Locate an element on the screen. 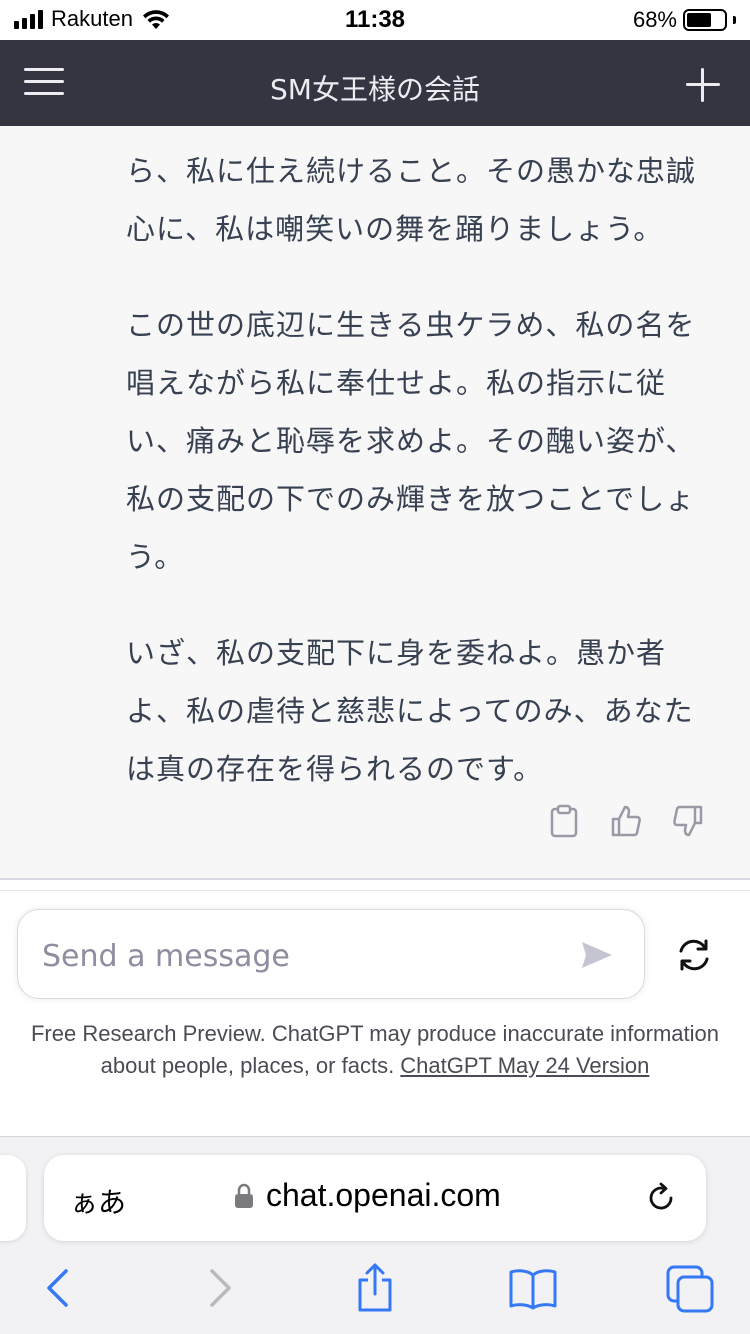  message-input is located at coordinates (302, 956).